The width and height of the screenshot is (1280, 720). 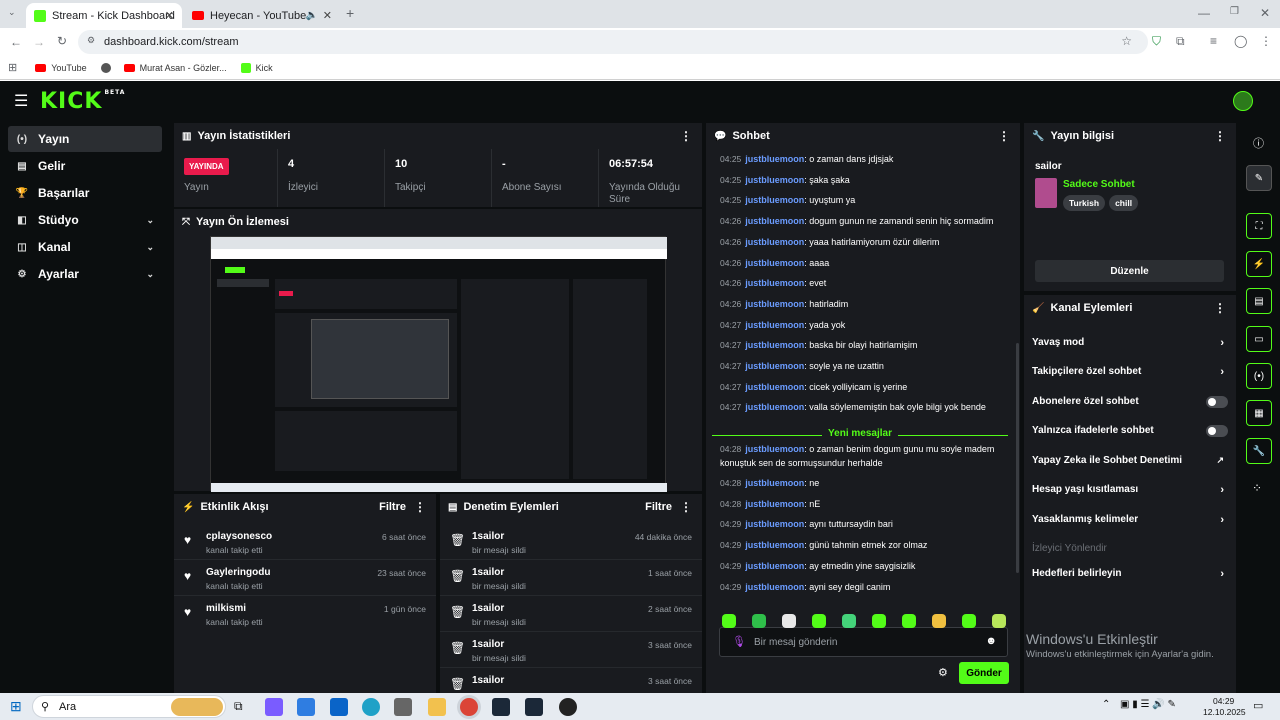 I want to click on task-view-icon: ⧉, so click(x=238, y=706).